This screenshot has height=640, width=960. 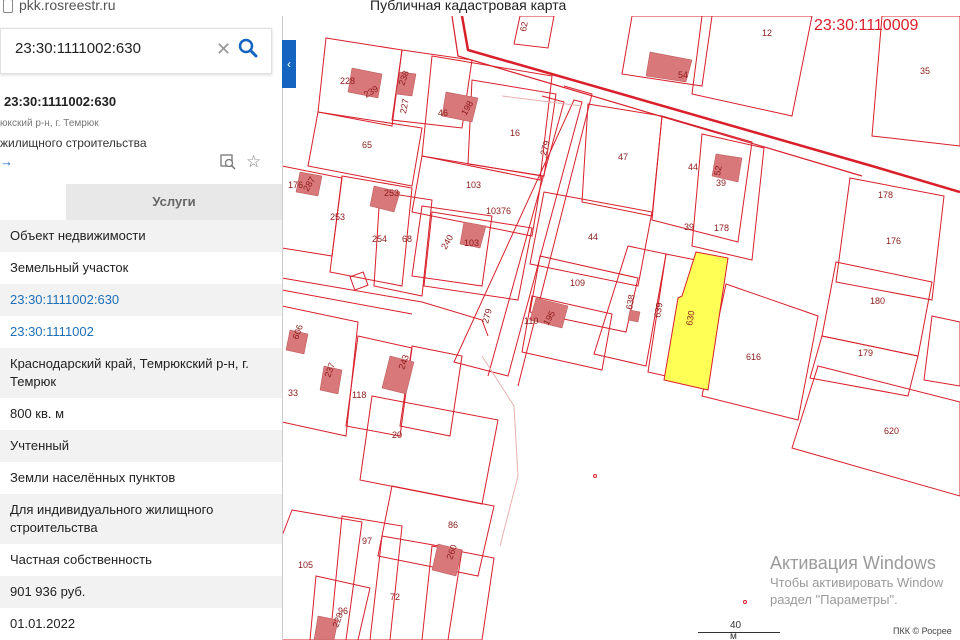 What do you see at coordinates (228, 162) in the screenshot?
I see `zoom-to-object-icon` at bounding box center [228, 162].